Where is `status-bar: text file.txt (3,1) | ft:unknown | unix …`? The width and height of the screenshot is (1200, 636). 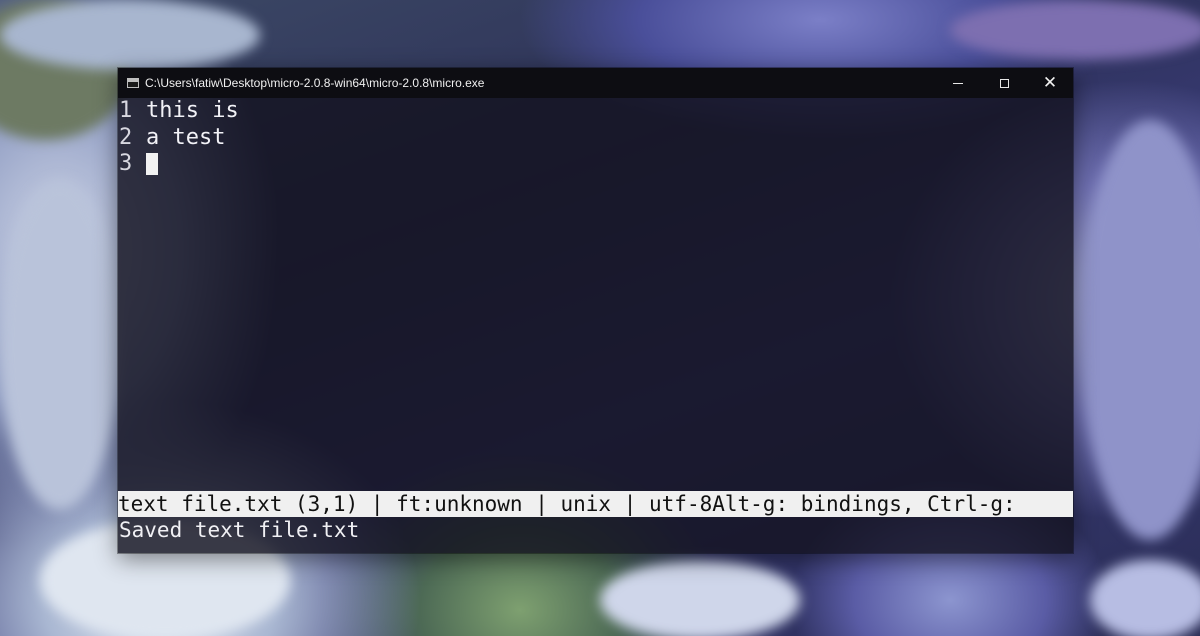 status-bar: text file.txt (3,1) | ft:unknown | unix … is located at coordinates (595, 504).